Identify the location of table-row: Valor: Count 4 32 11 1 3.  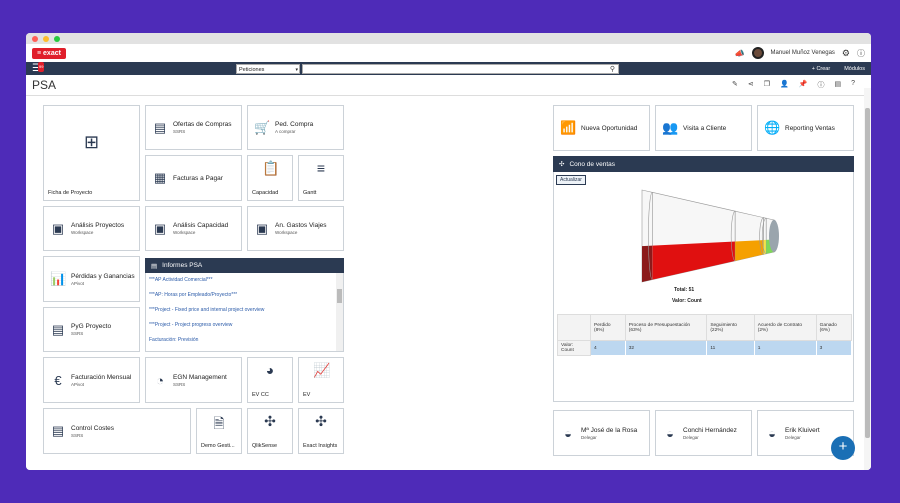
(705, 348).